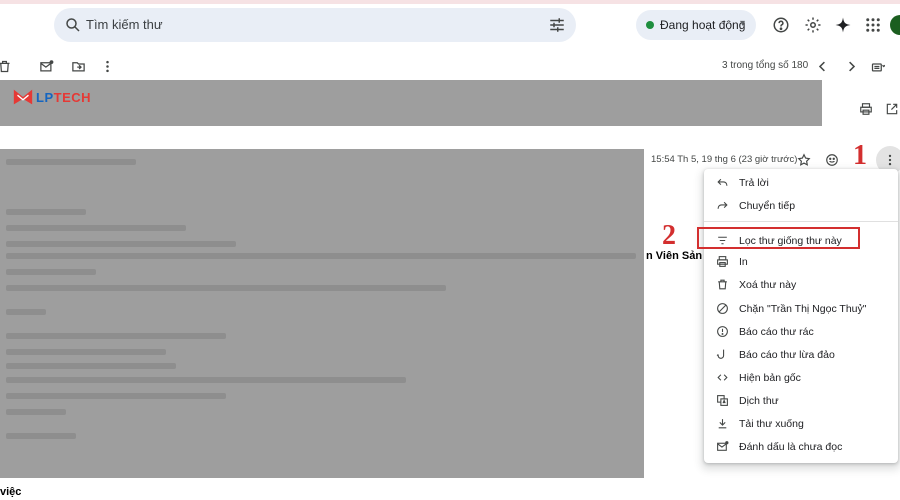 This screenshot has height=500, width=900. Describe the element at coordinates (315, 25) in the screenshot. I see `search-bar: Tìm kiếm thư` at that location.